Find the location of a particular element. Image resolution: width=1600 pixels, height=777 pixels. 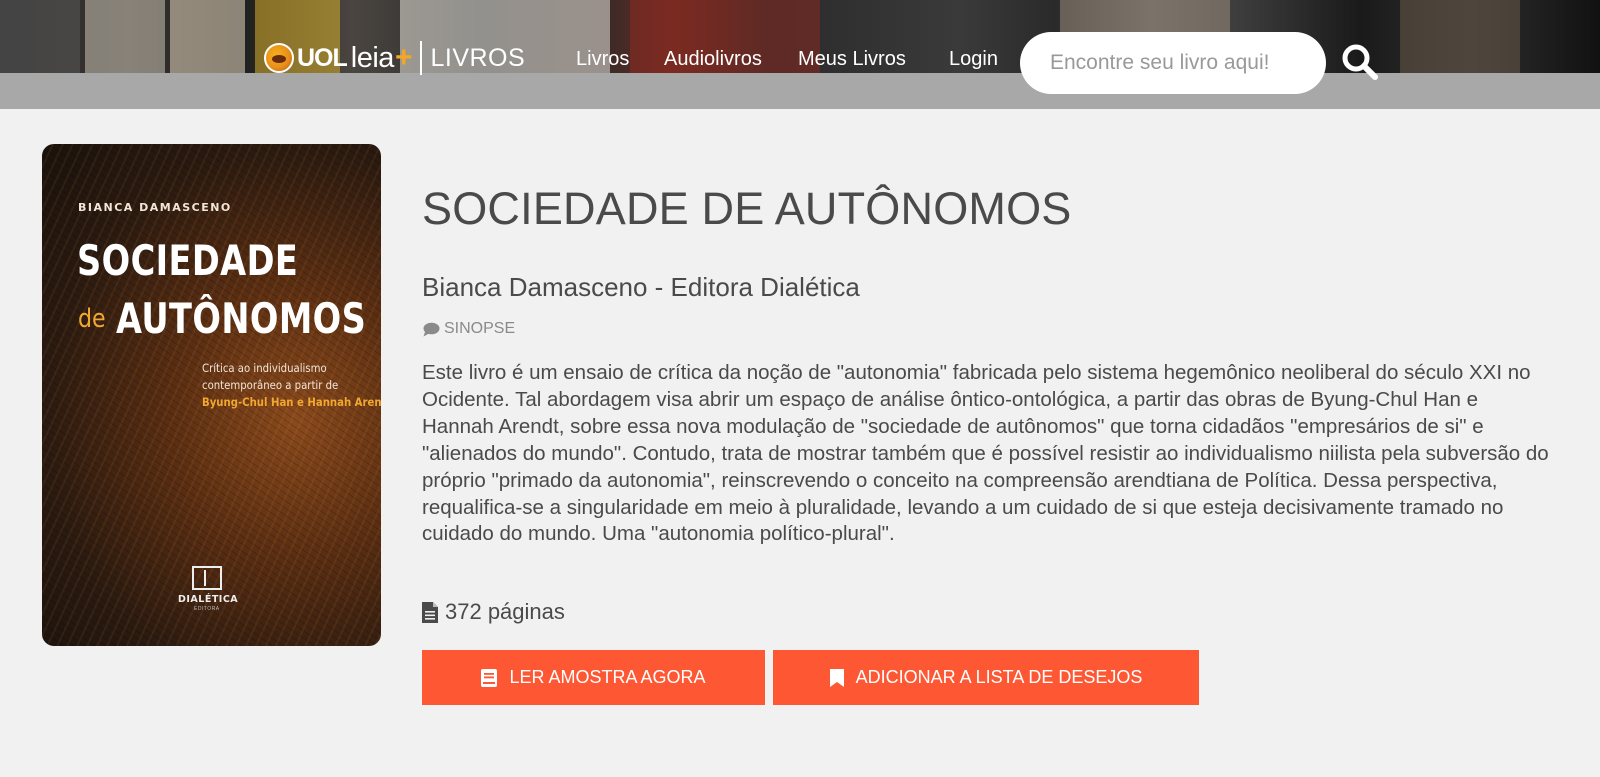

site-logo: UOL leia + LIVROS is located at coordinates (394, 58).